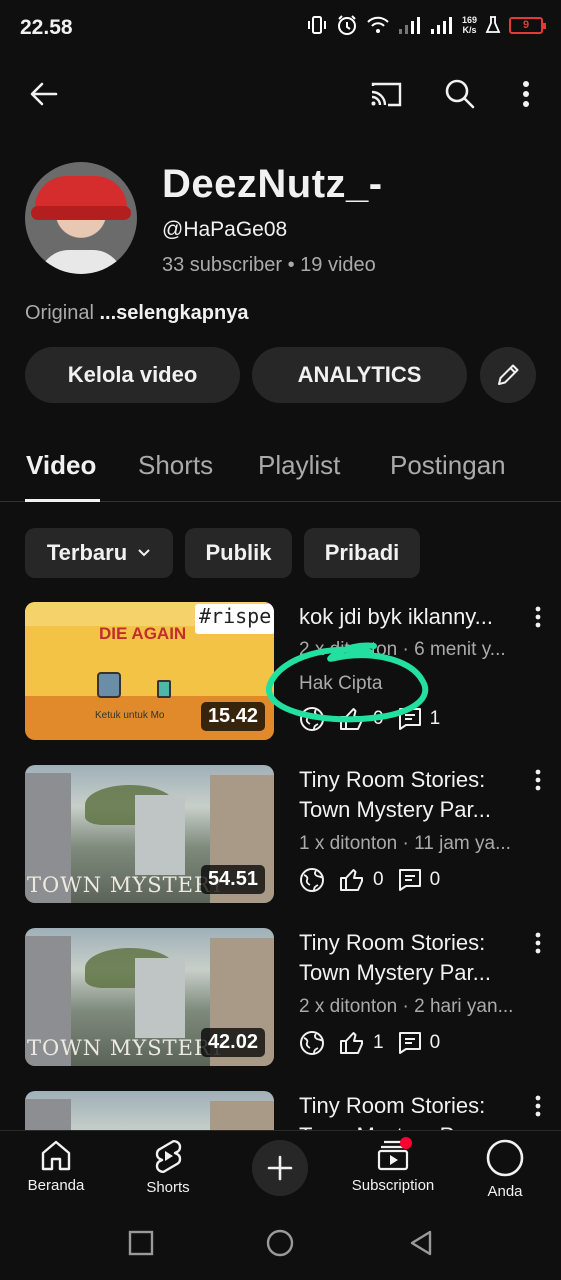 This screenshot has width=561, height=1280. What do you see at coordinates (81, 213) in the screenshot?
I see `avatar-hat-brim` at bounding box center [81, 213].